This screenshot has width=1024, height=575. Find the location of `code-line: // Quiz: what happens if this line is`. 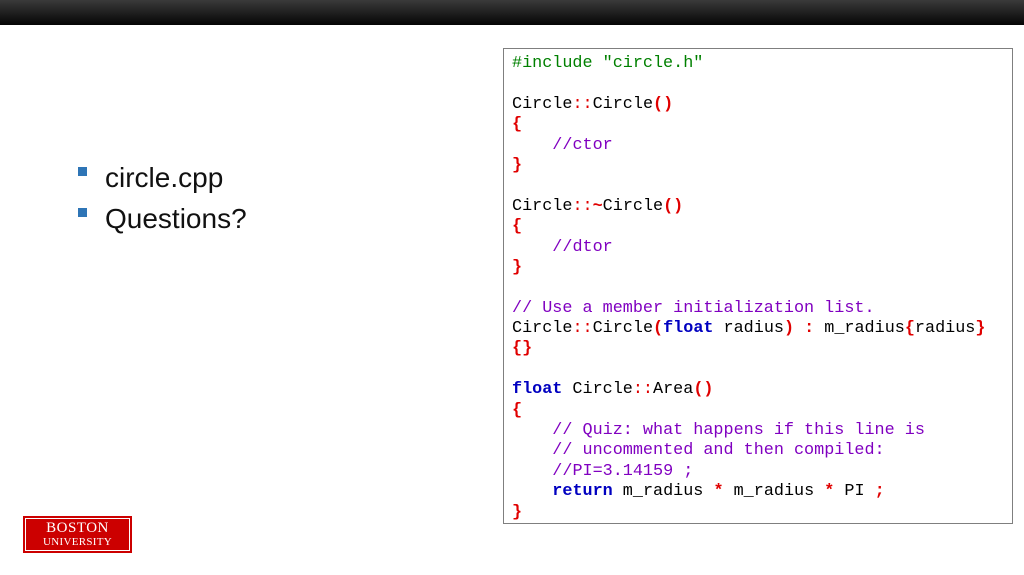

code-line: // Quiz: what happens if this line is is located at coordinates (748, 431).